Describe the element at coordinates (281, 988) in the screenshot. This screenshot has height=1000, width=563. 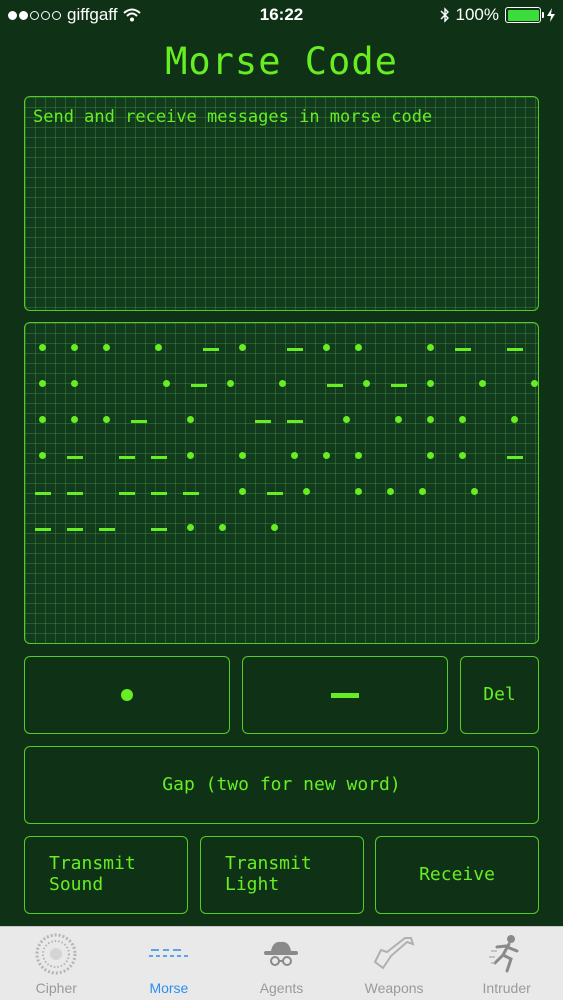
I see `tab-label-agents: Agents` at that location.